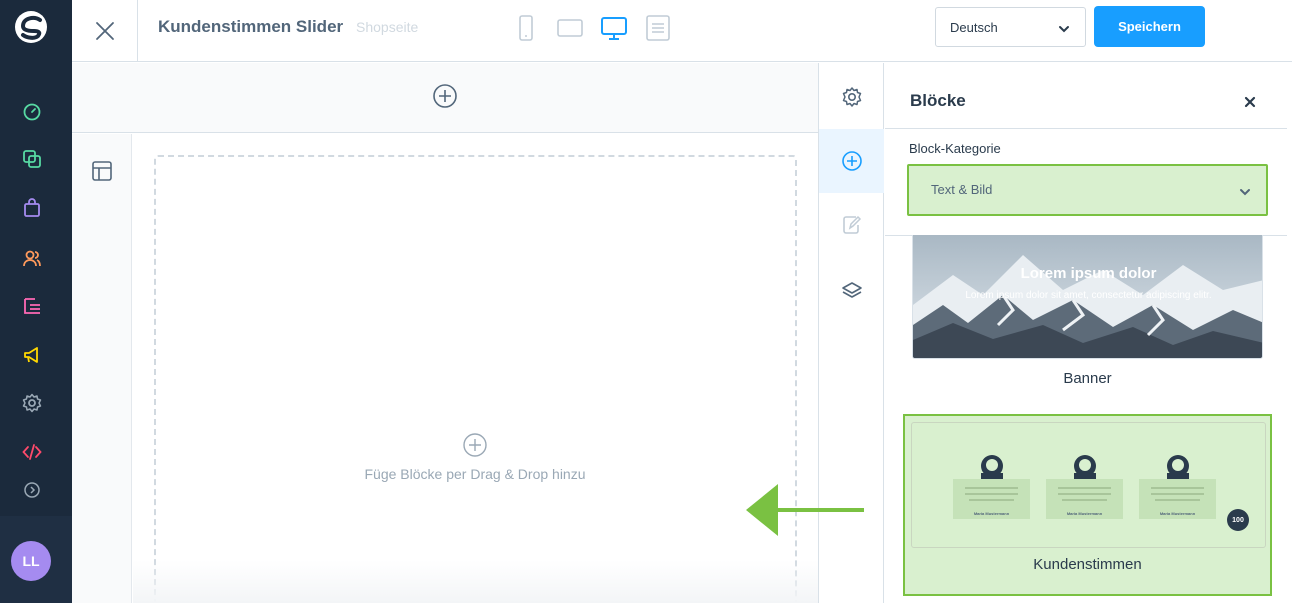 The height and width of the screenshot is (603, 1292). What do you see at coordinates (1149, 26) in the screenshot?
I see `save-button: Speichern` at bounding box center [1149, 26].